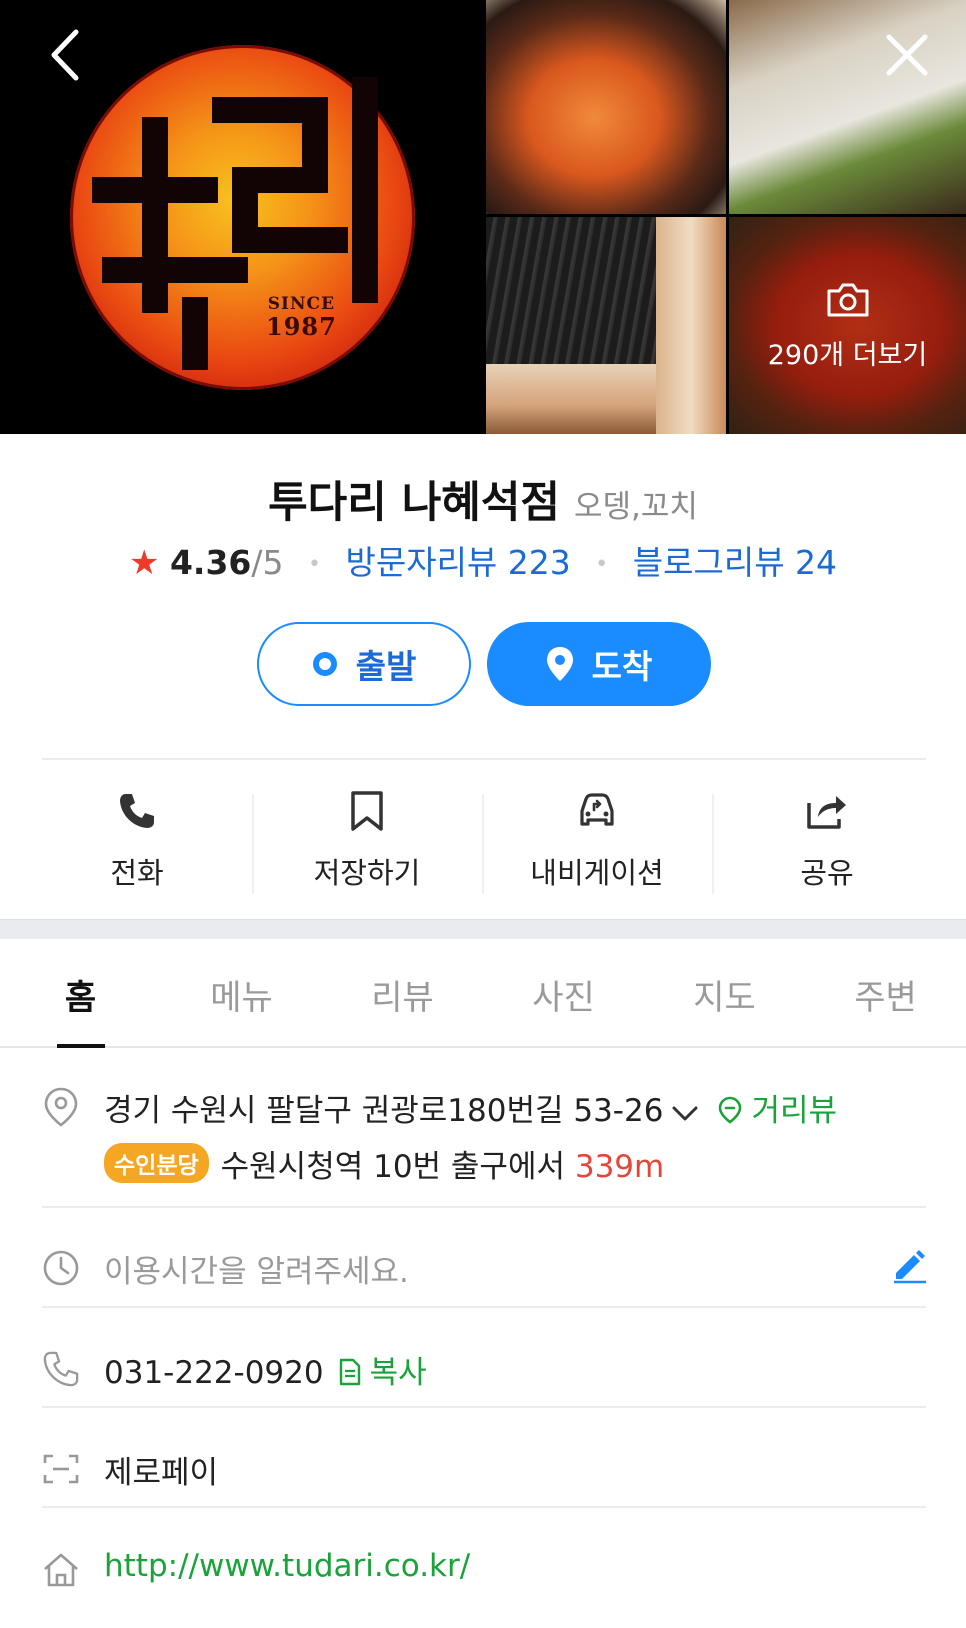 The image size is (966, 1628). I want to click on camera-icon, so click(848, 300).